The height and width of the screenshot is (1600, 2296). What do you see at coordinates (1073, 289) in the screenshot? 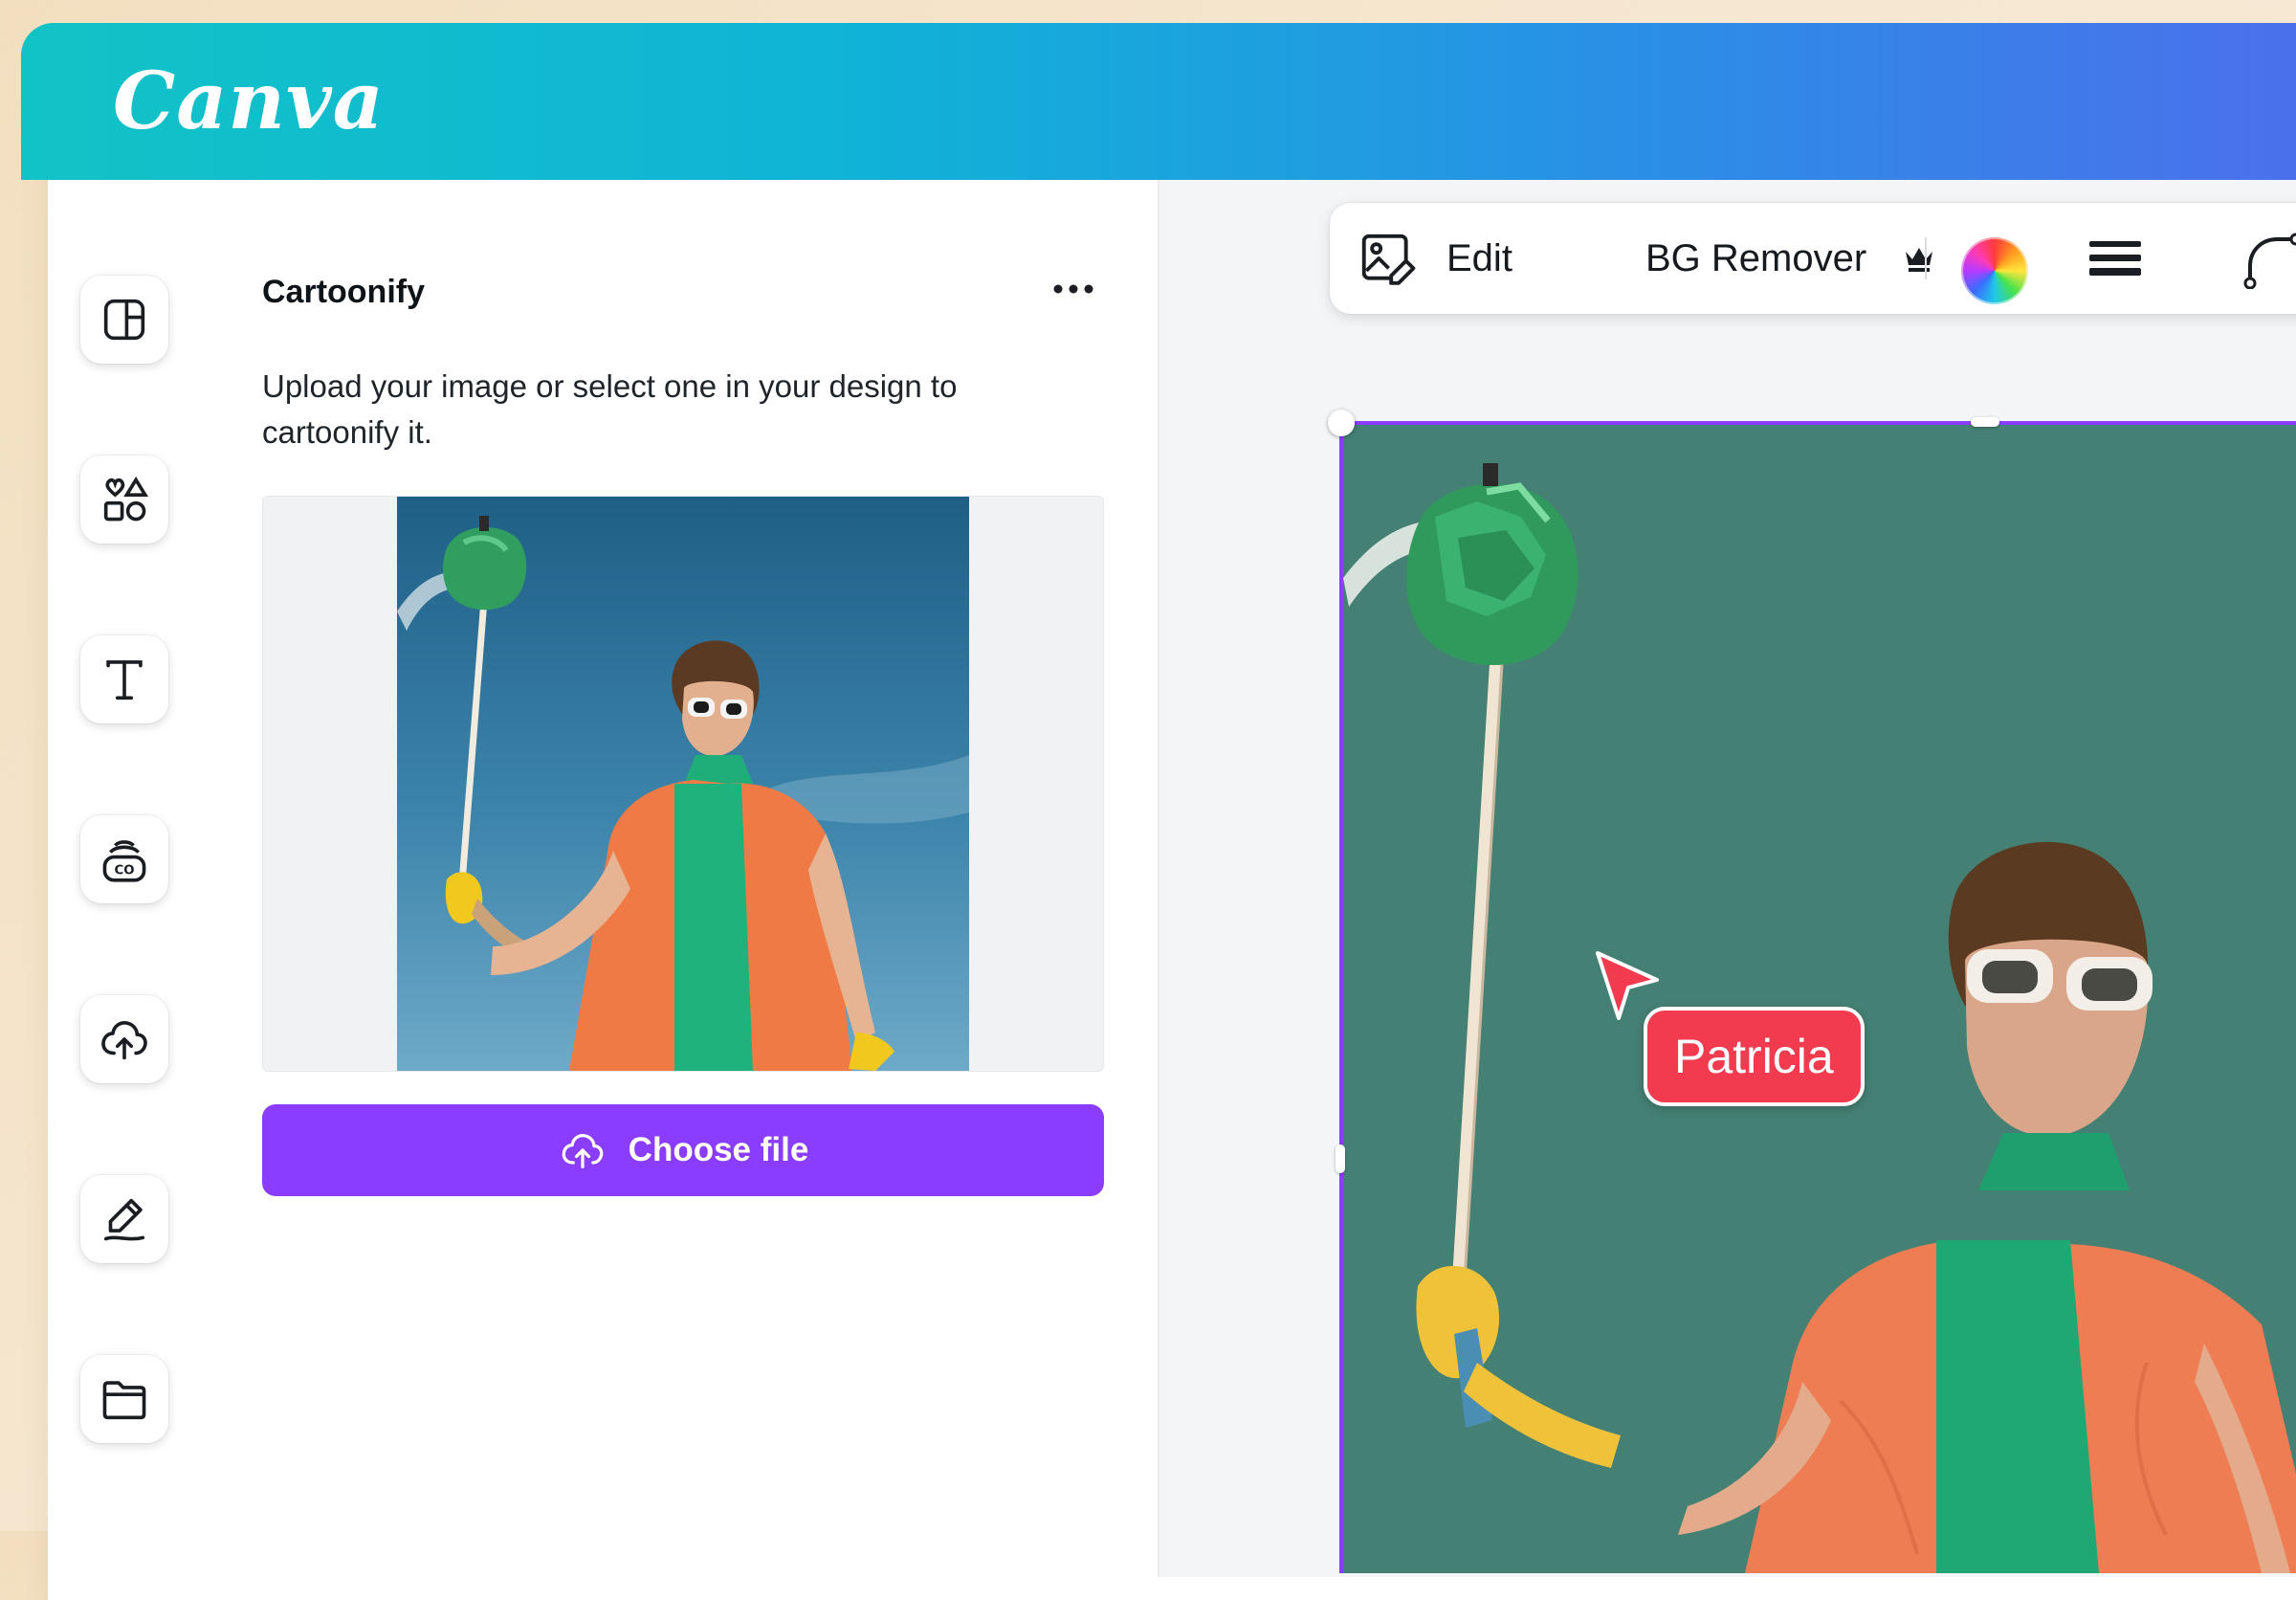
I see `more-horizontal-icon` at bounding box center [1073, 289].